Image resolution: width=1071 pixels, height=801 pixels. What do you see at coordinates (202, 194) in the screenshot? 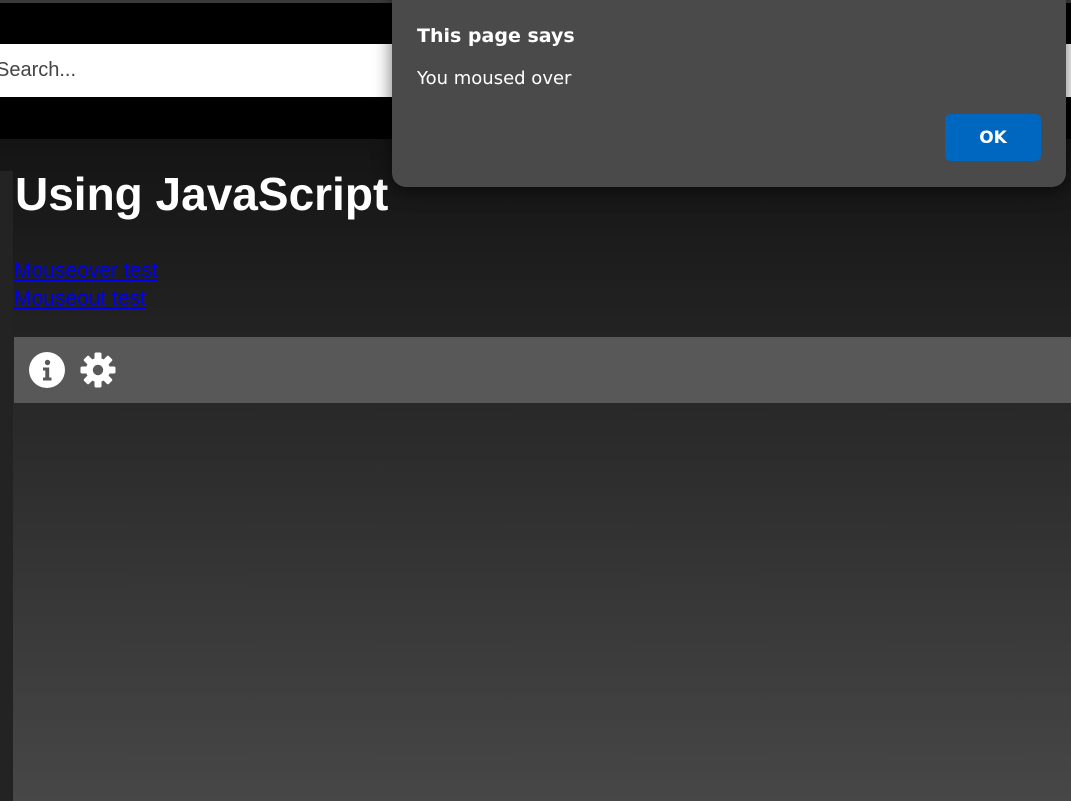
I see `page-title: Using JavaScript` at bounding box center [202, 194].